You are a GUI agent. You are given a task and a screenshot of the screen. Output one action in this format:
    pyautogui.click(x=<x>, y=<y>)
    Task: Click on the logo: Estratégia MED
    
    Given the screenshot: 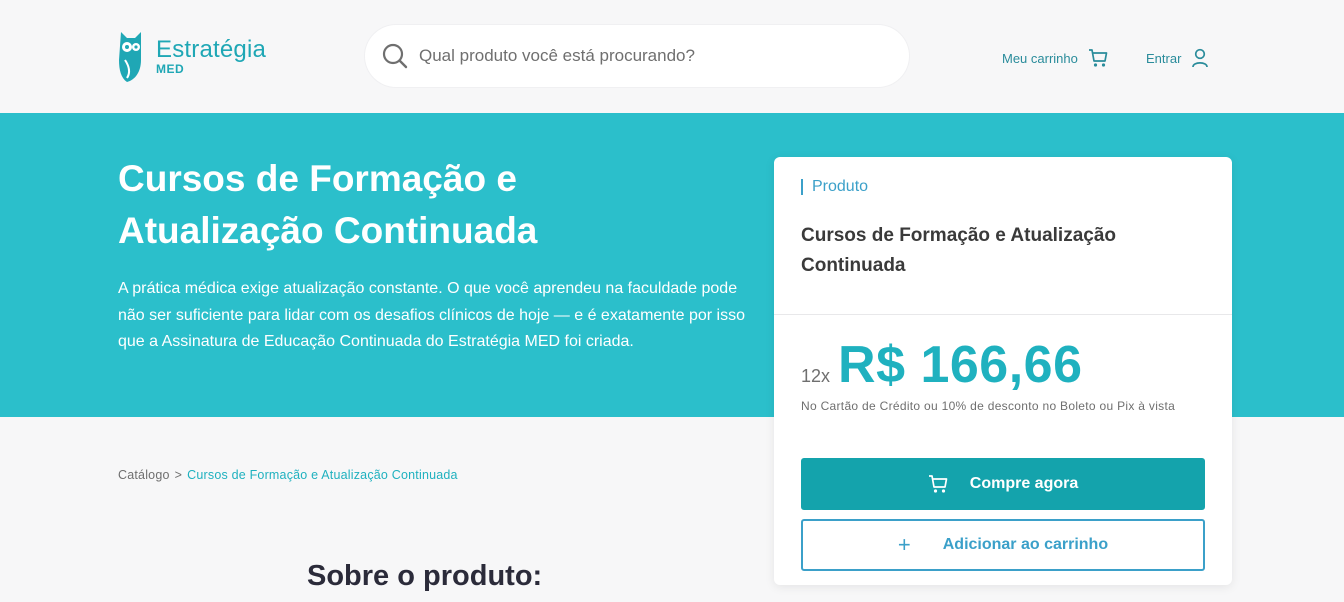 What is the action you would take?
    pyautogui.click(x=191, y=56)
    